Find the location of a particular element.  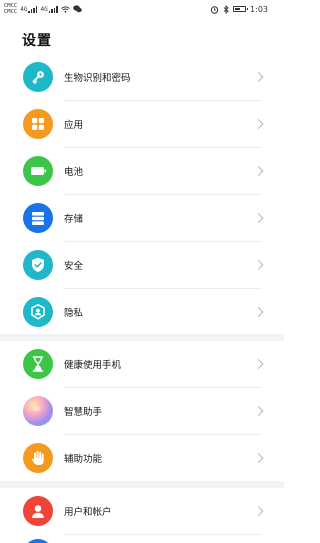

hand-icon is located at coordinates (37, 458).